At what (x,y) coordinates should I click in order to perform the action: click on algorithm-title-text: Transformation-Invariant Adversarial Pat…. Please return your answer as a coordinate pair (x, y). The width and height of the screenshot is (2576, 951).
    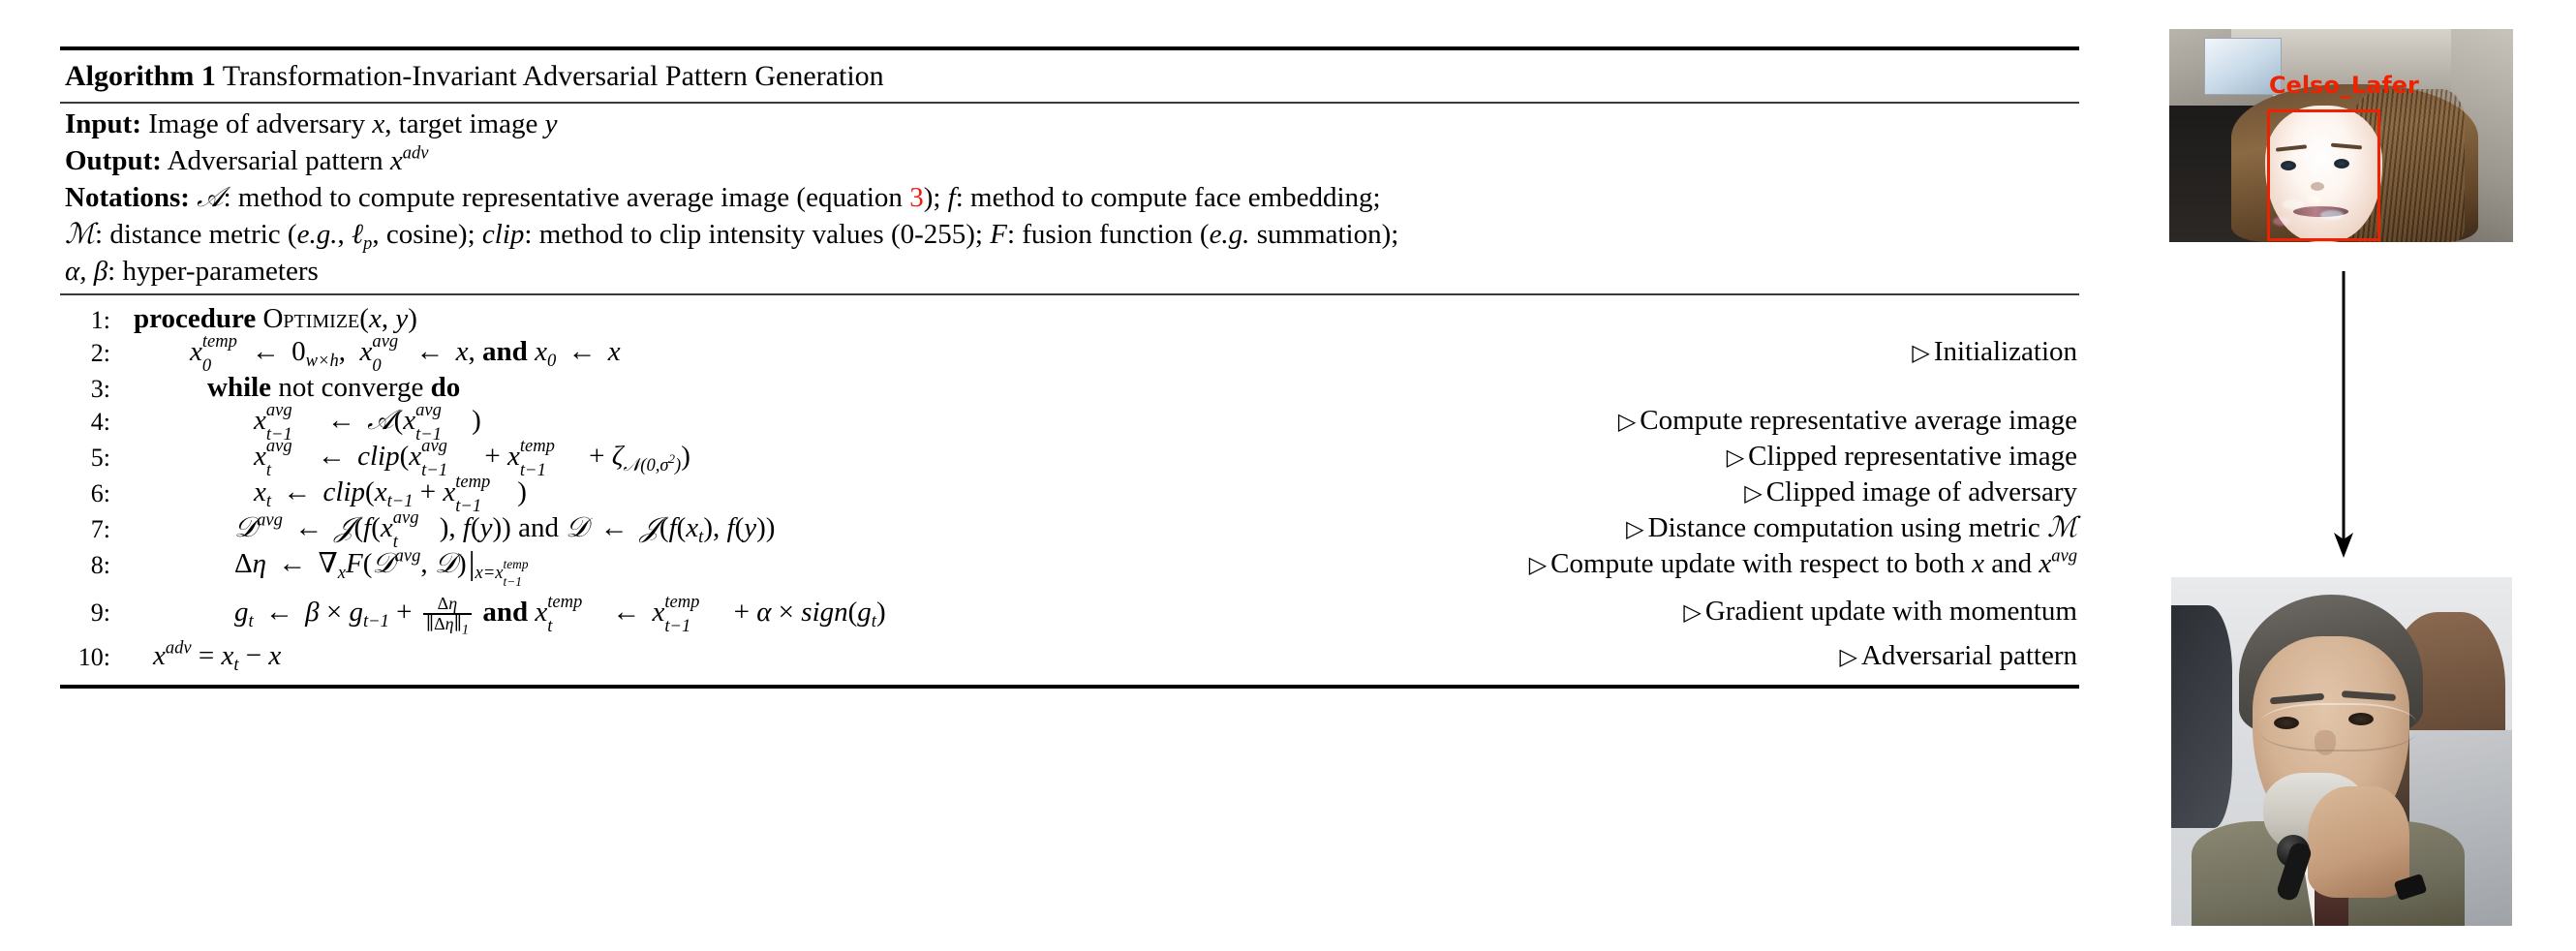
    Looking at the image, I should click on (553, 76).